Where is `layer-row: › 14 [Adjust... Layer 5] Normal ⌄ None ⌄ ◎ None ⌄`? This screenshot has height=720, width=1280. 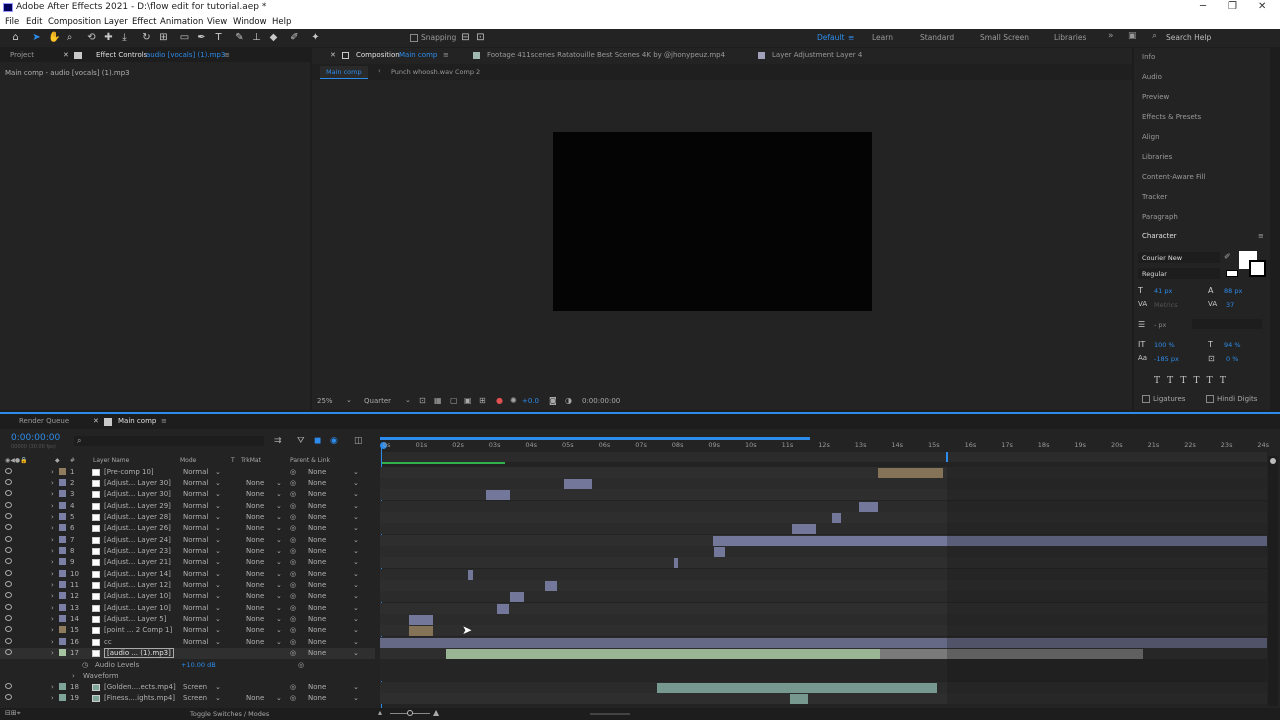
layer-row: › 14 [Adjust... Layer 5] Normal ⌄ None ⌄ ◎ None ⌄ is located at coordinates (187, 619).